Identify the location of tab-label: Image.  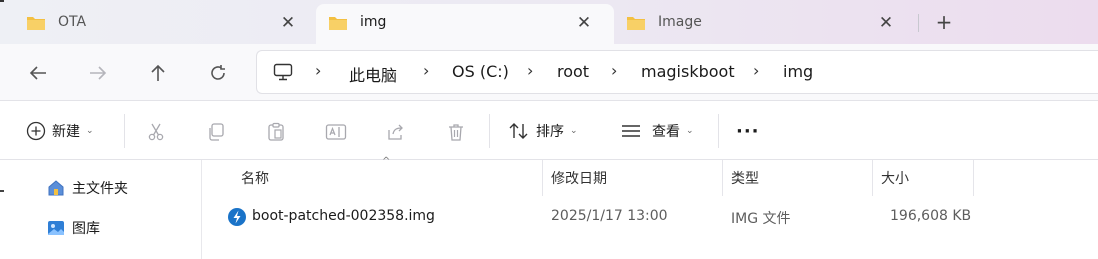
(680, 22).